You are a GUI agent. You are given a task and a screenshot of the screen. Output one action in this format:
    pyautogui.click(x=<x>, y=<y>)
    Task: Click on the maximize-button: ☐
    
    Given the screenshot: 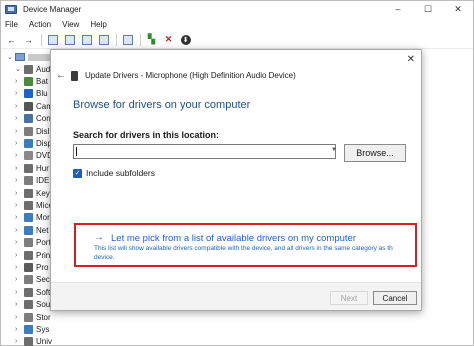 What is the action you would take?
    pyautogui.click(x=428, y=9)
    